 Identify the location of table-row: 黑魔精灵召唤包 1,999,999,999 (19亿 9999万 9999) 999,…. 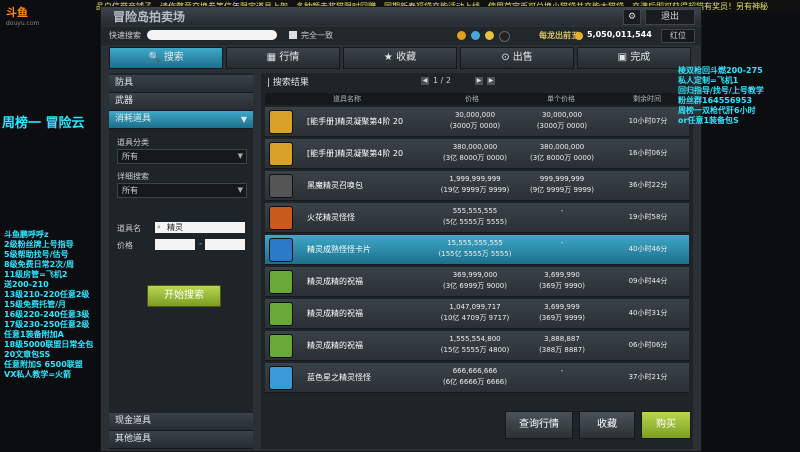
(477, 186).